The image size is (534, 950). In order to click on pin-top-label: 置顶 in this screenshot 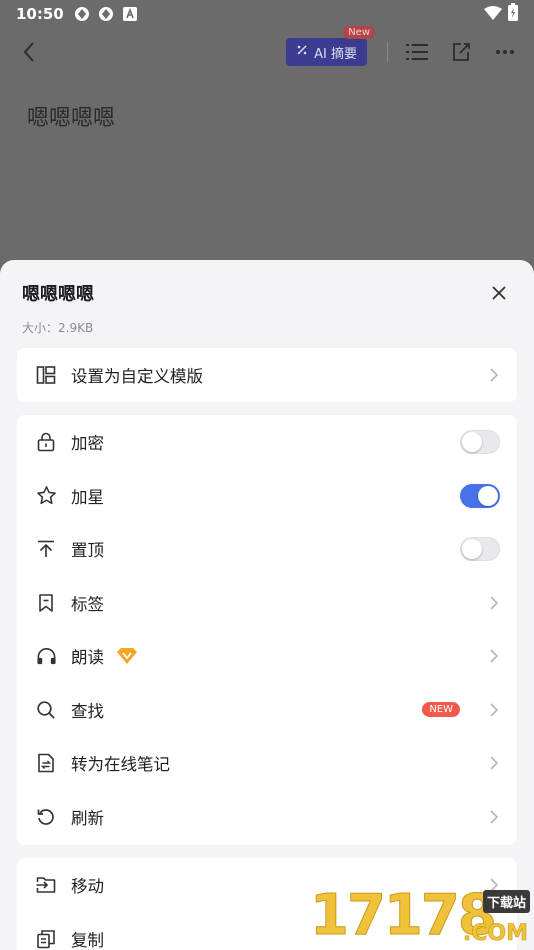, I will do `click(87, 551)`.